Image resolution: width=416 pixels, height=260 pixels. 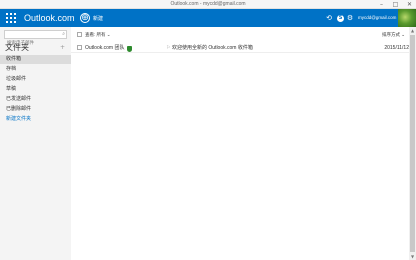 I want to click on minimize-icon: –, so click(x=381, y=4).